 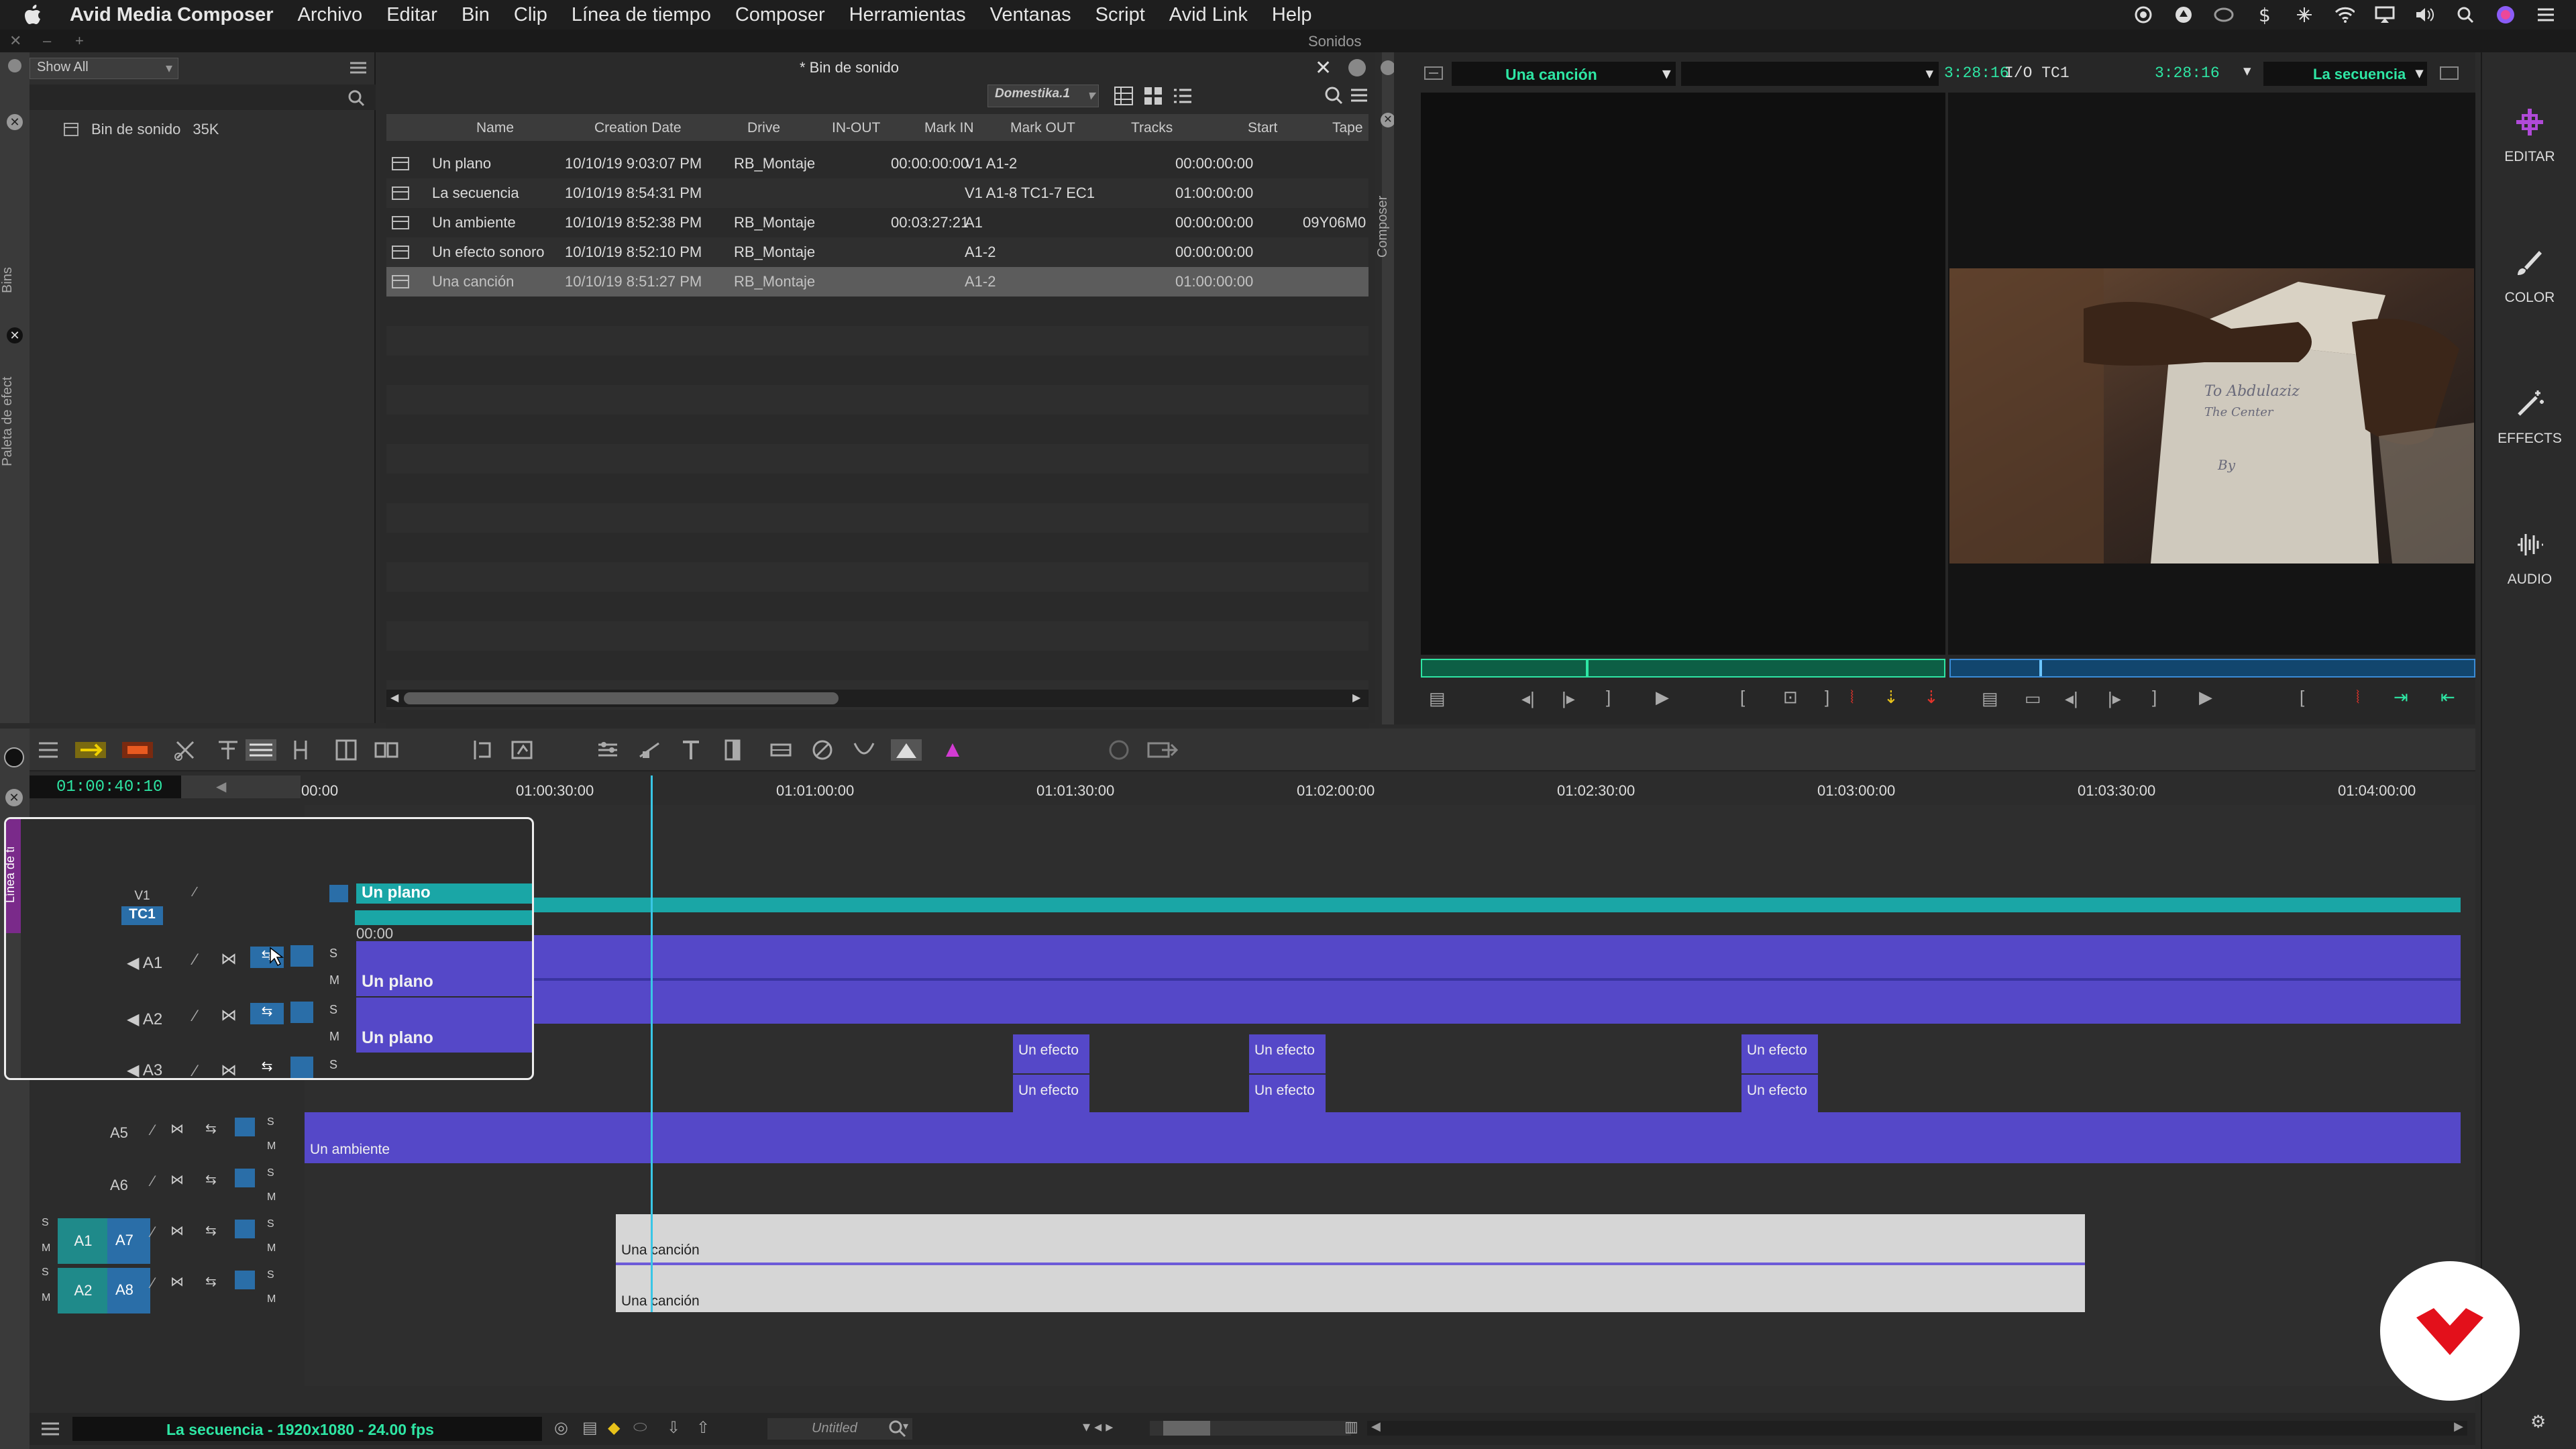 I want to click on upload-icon, so click(x=2184, y=15).